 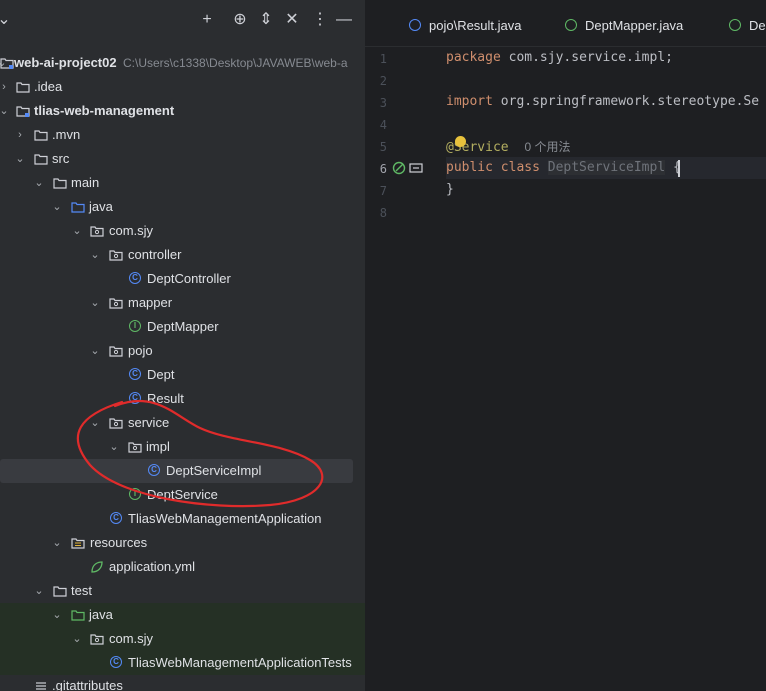 I want to click on source-folder-icon, so click(x=78, y=207).